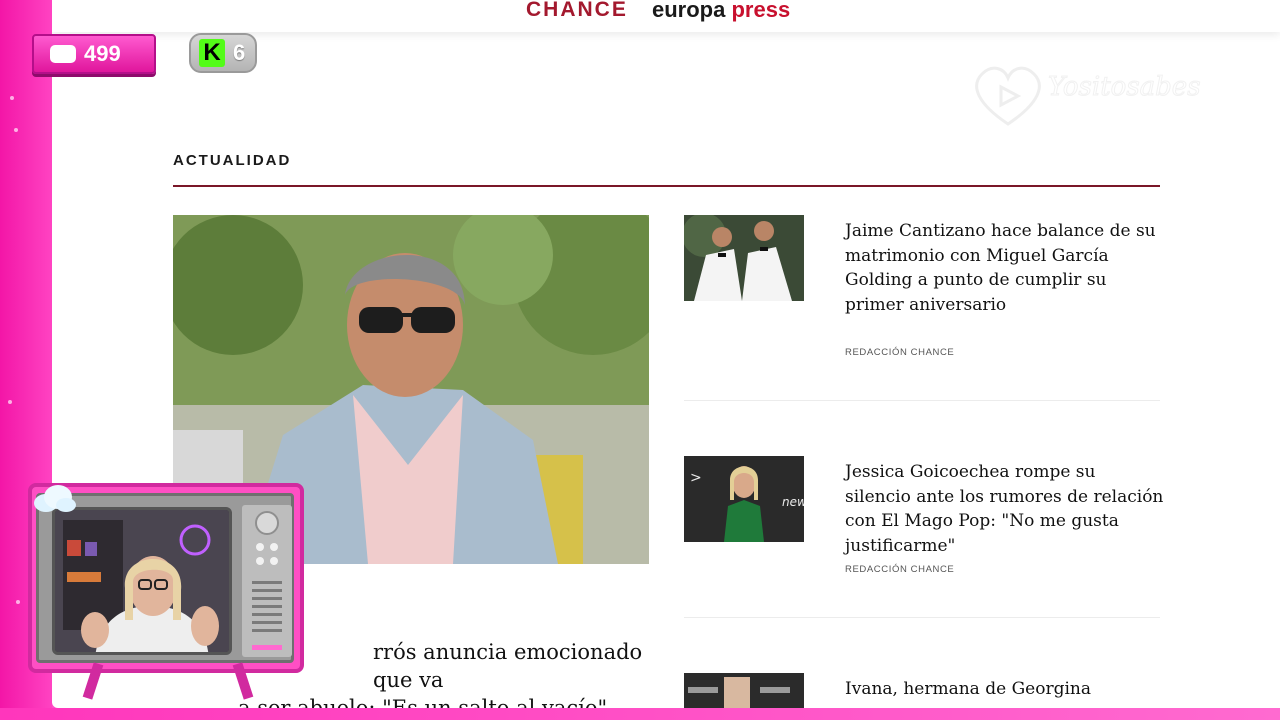  I want to click on kick-logo-icon: K, so click(212, 53).